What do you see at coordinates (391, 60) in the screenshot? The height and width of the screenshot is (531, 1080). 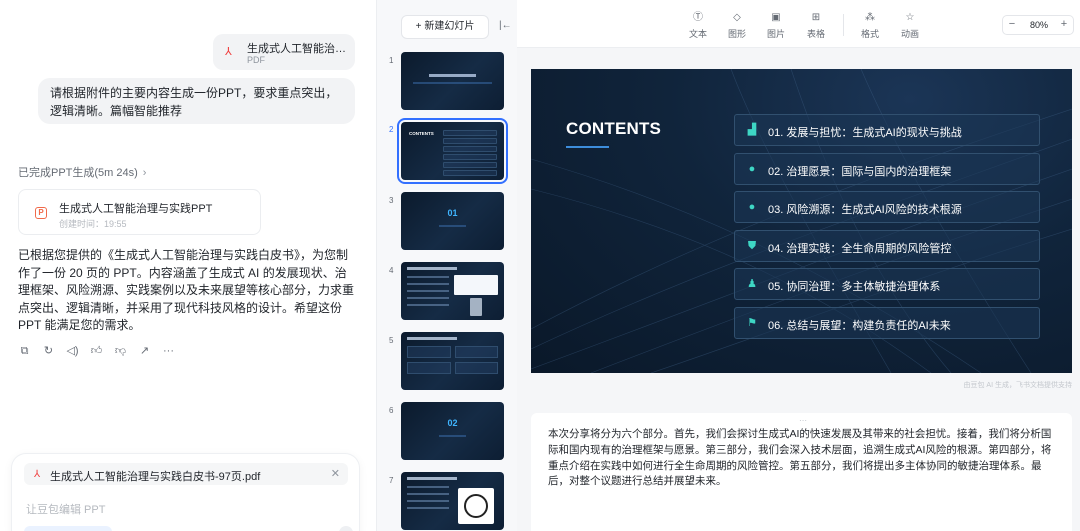 I see `thumb-number: 1` at bounding box center [391, 60].